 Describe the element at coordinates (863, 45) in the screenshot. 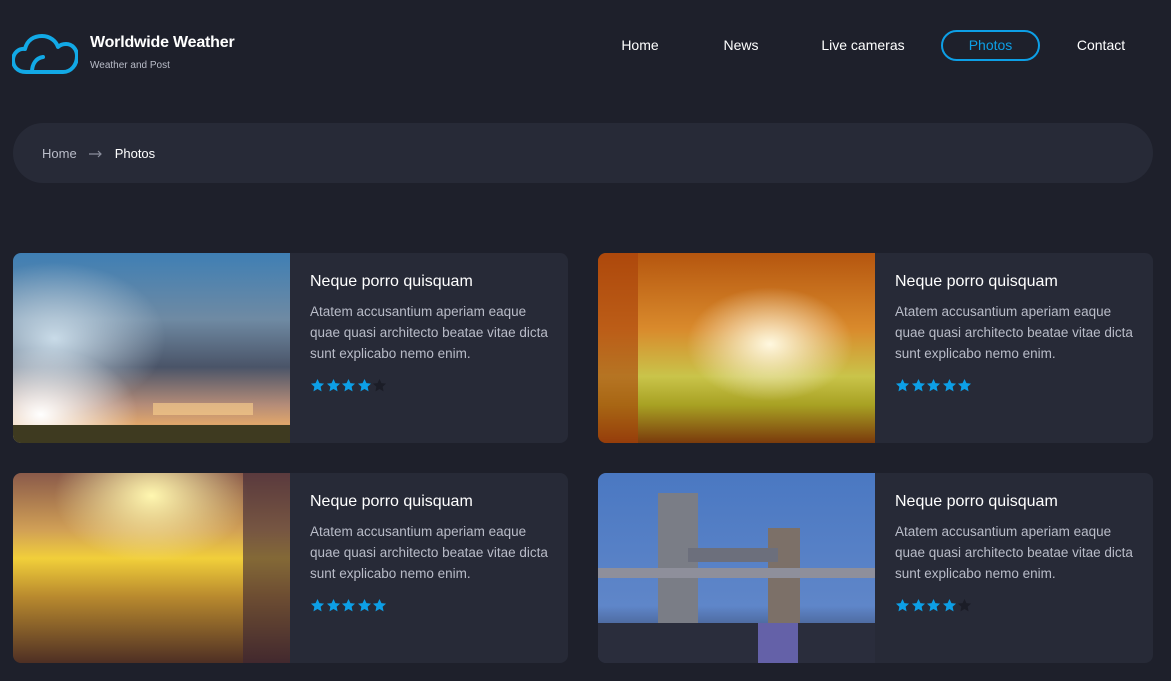

I see `nav-item-live-cameras: Live cameras` at that location.